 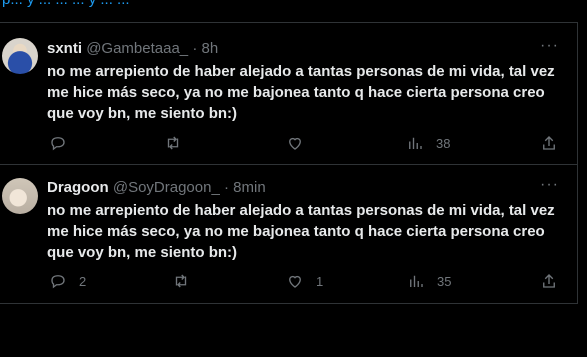 What do you see at coordinates (443, 143) in the screenshot?
I see `views-count: 38` at bounding box center [443, 143].